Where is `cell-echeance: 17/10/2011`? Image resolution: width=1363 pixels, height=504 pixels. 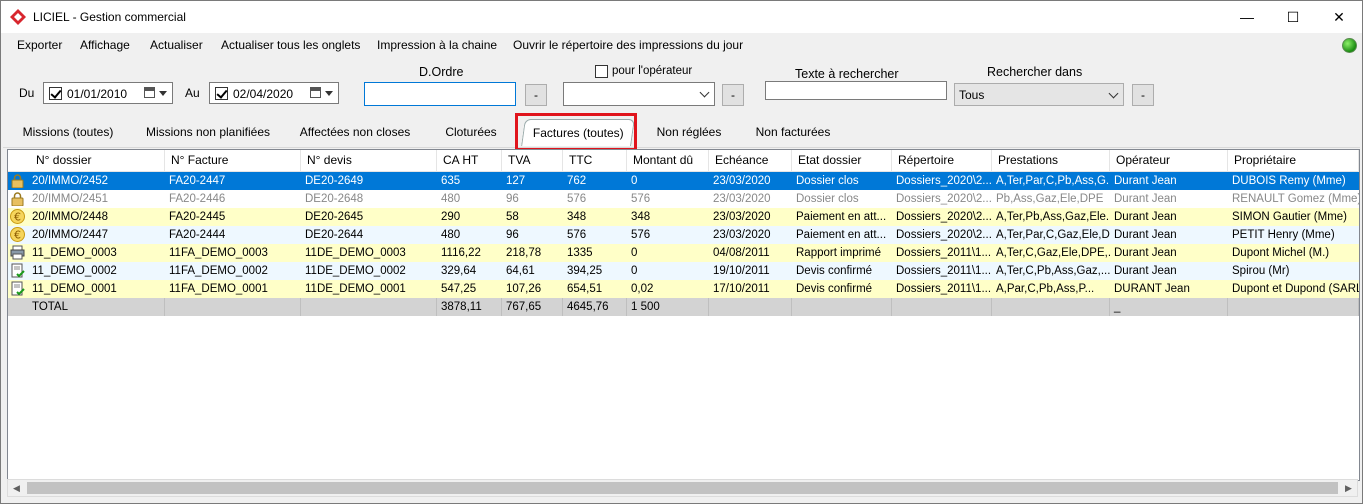 cell-echeance: 17/10/2011 is located at coordinates (741, 289).